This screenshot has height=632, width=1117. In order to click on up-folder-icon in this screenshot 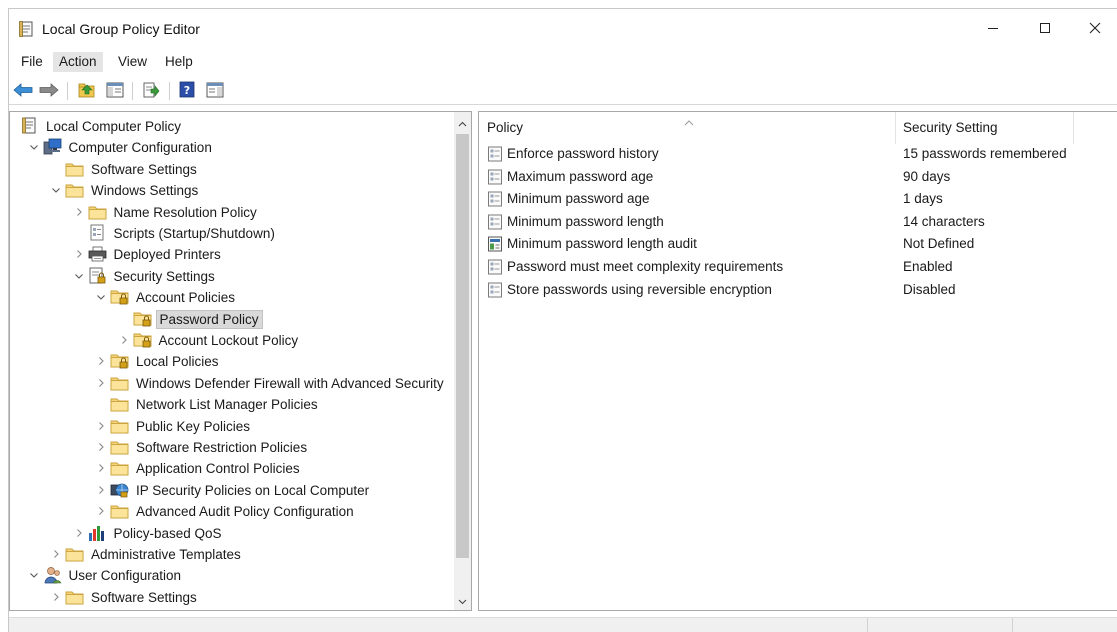, I will do `click(87, 91)`.